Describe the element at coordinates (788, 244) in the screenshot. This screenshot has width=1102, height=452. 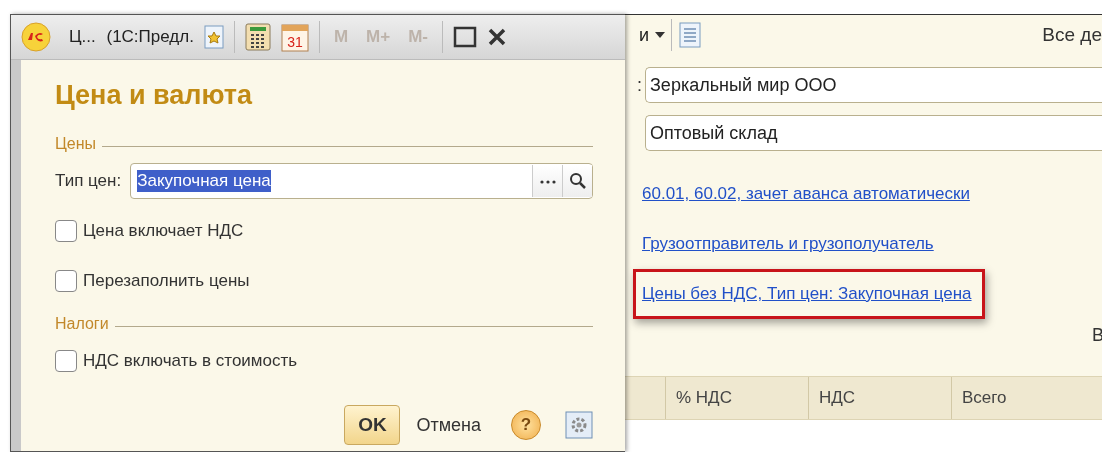
I see `link: Грузоотправитель и грузополучатель` at that location.